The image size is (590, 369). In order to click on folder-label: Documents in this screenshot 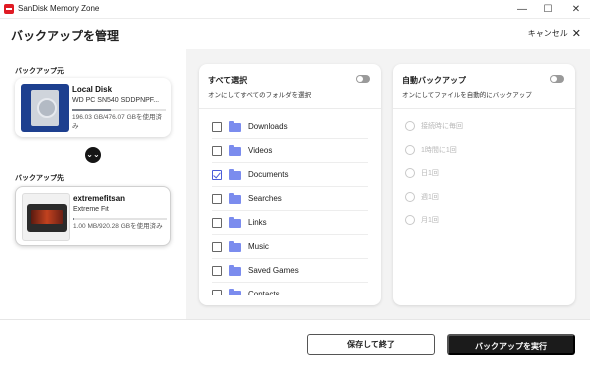, I will do `click(268, 174)`.